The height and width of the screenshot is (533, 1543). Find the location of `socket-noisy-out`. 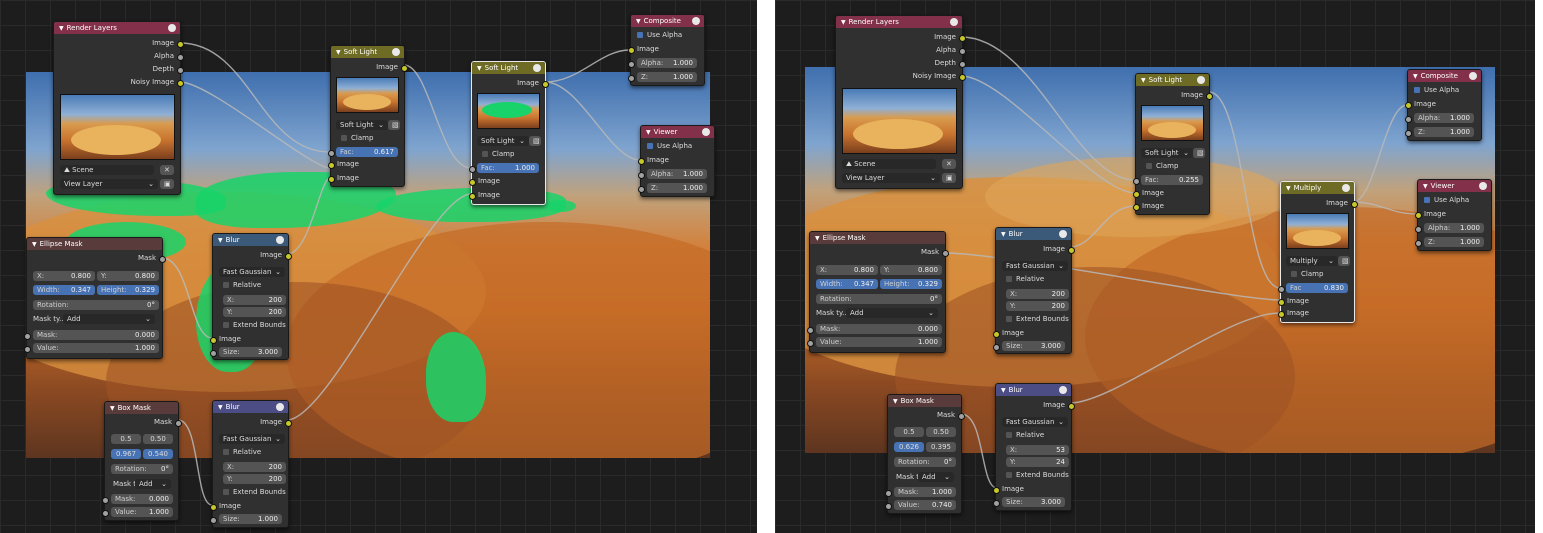

socket-noisy-out is located at coordinates (962, 77).